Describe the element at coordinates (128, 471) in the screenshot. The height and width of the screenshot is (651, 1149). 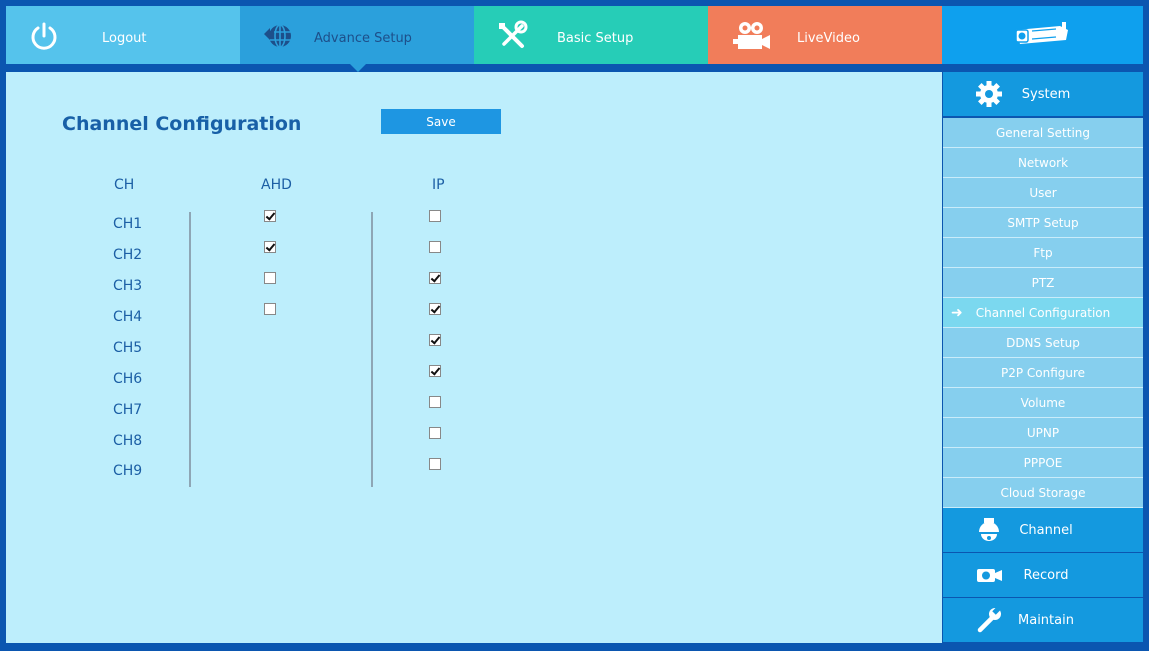
I see `channel-label: CH9` at that location.